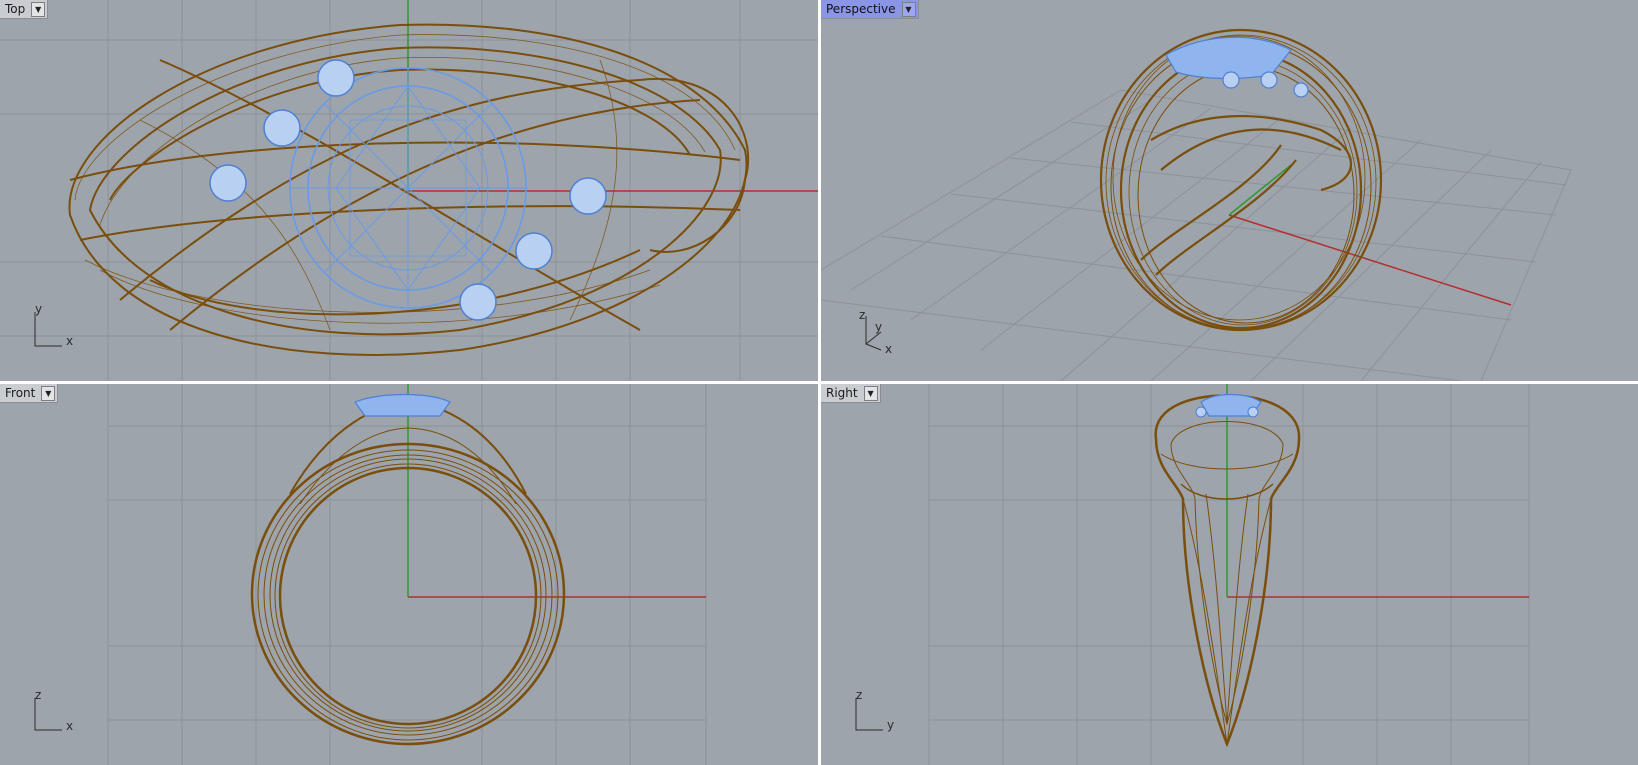  I want to click on center-stone-top, so click(408, 188).